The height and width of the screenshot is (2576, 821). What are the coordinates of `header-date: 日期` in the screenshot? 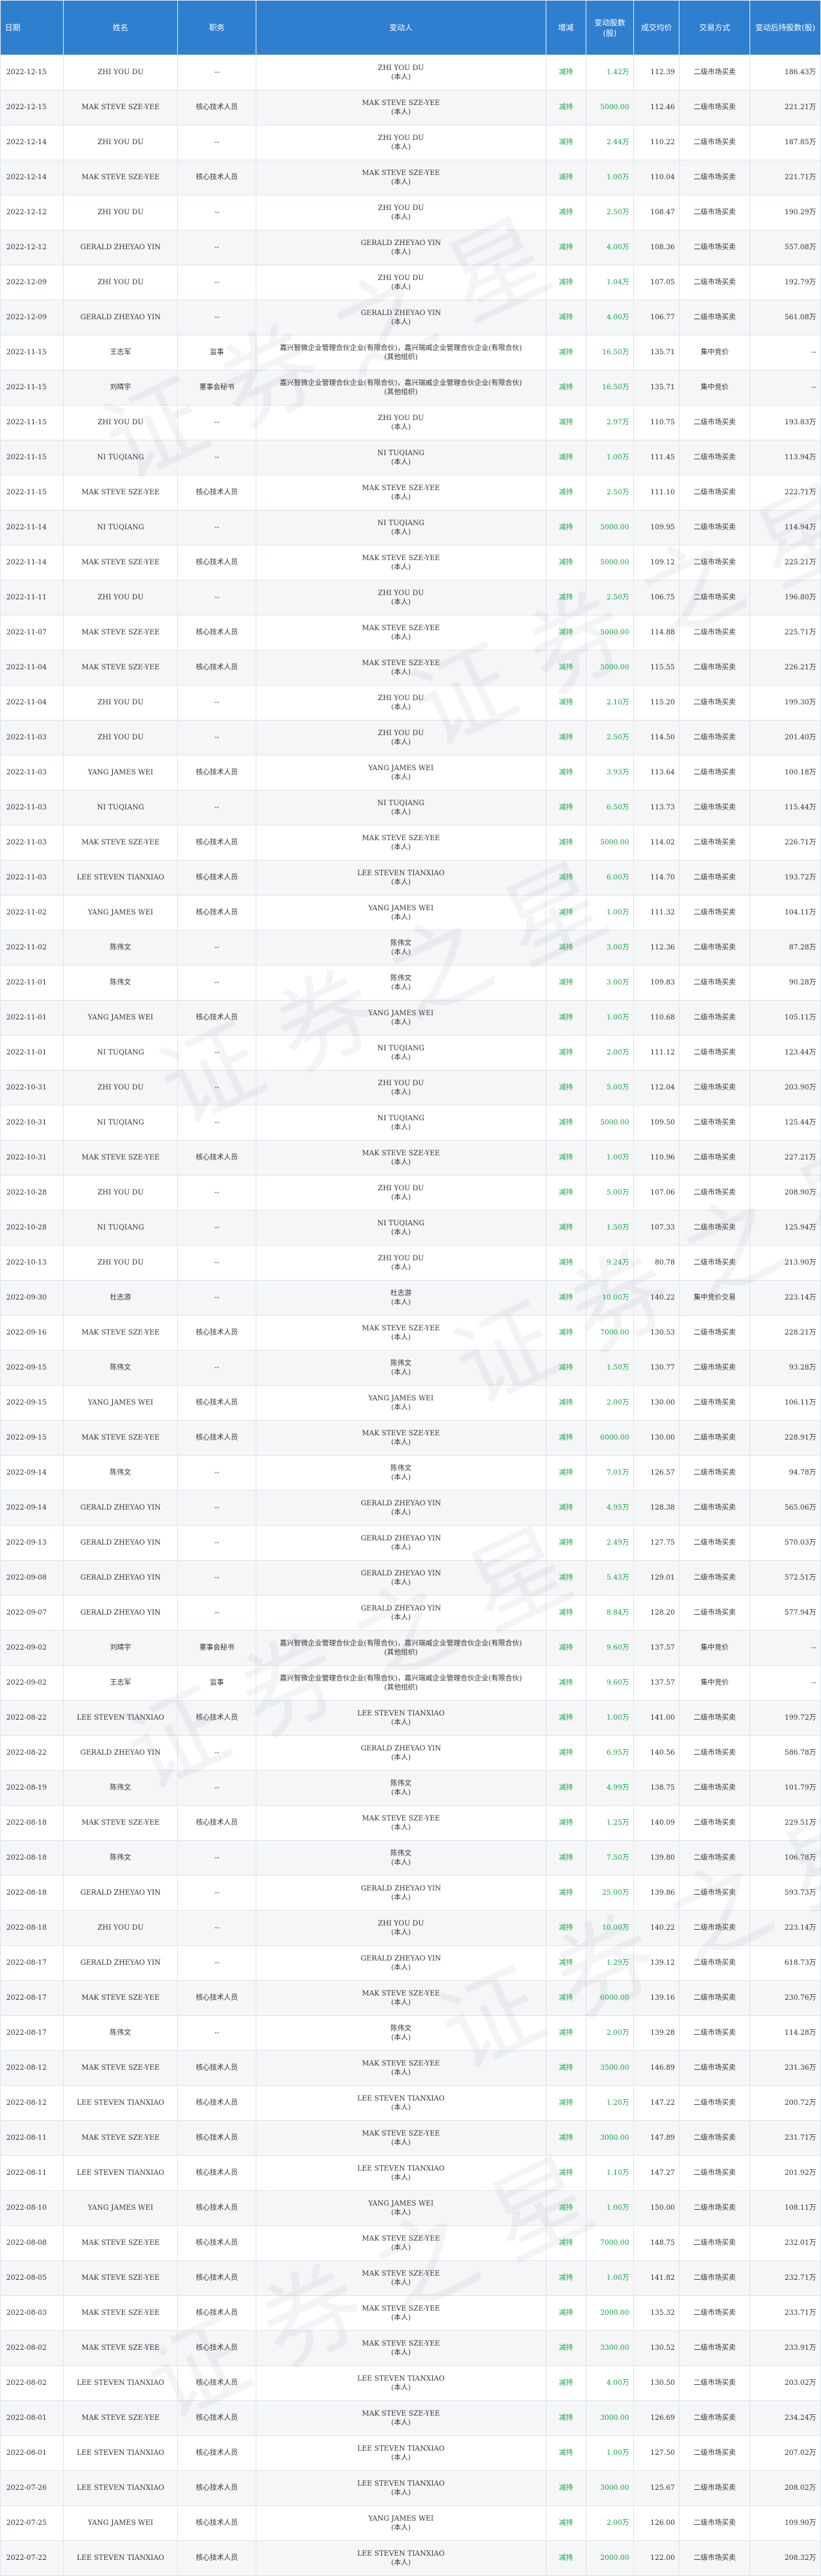 It's located at (32, 27).